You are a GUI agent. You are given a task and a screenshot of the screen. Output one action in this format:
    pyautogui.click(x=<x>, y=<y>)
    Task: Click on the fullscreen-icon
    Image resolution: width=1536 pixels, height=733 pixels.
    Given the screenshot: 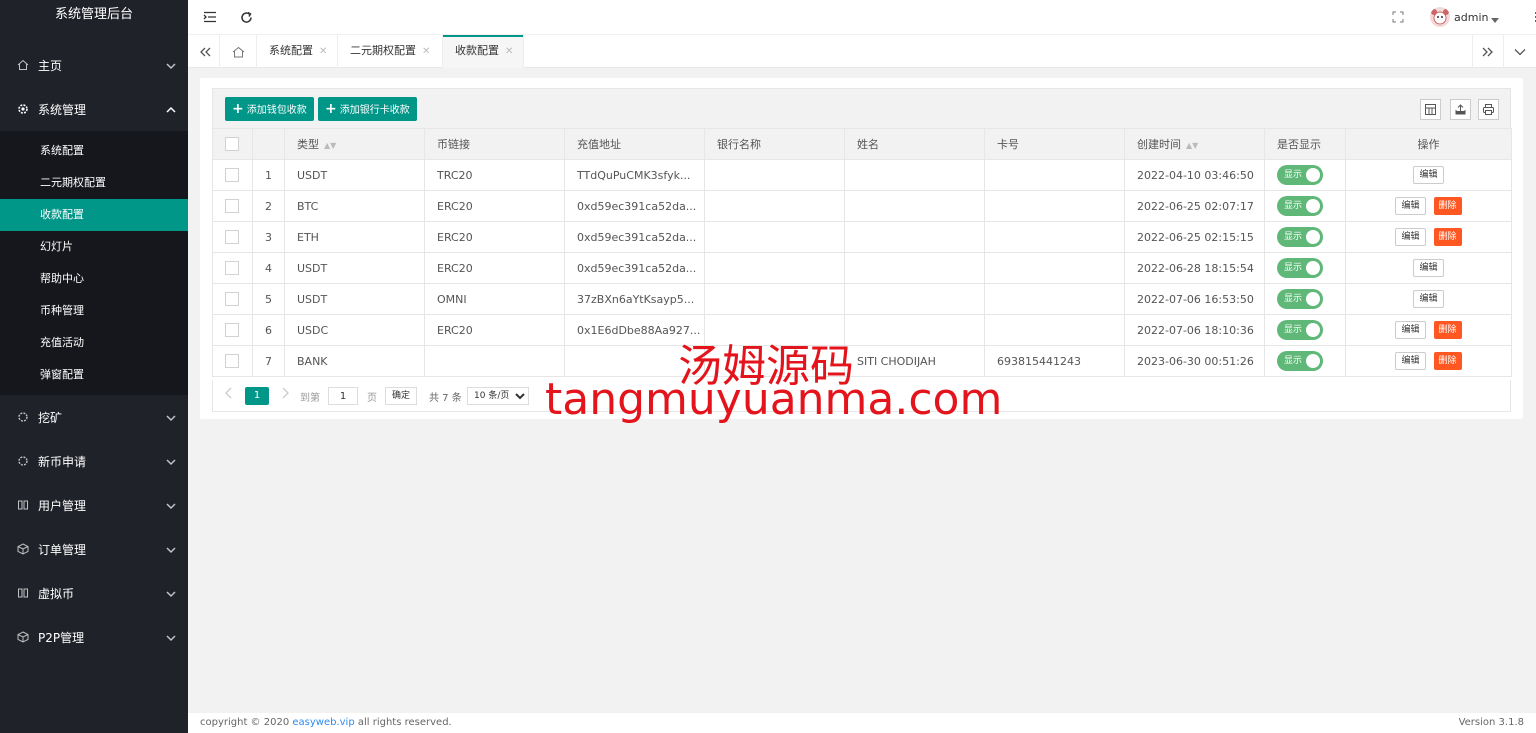 What is the action you would take?
    pyautogui.click(x=1398, y=17)
    